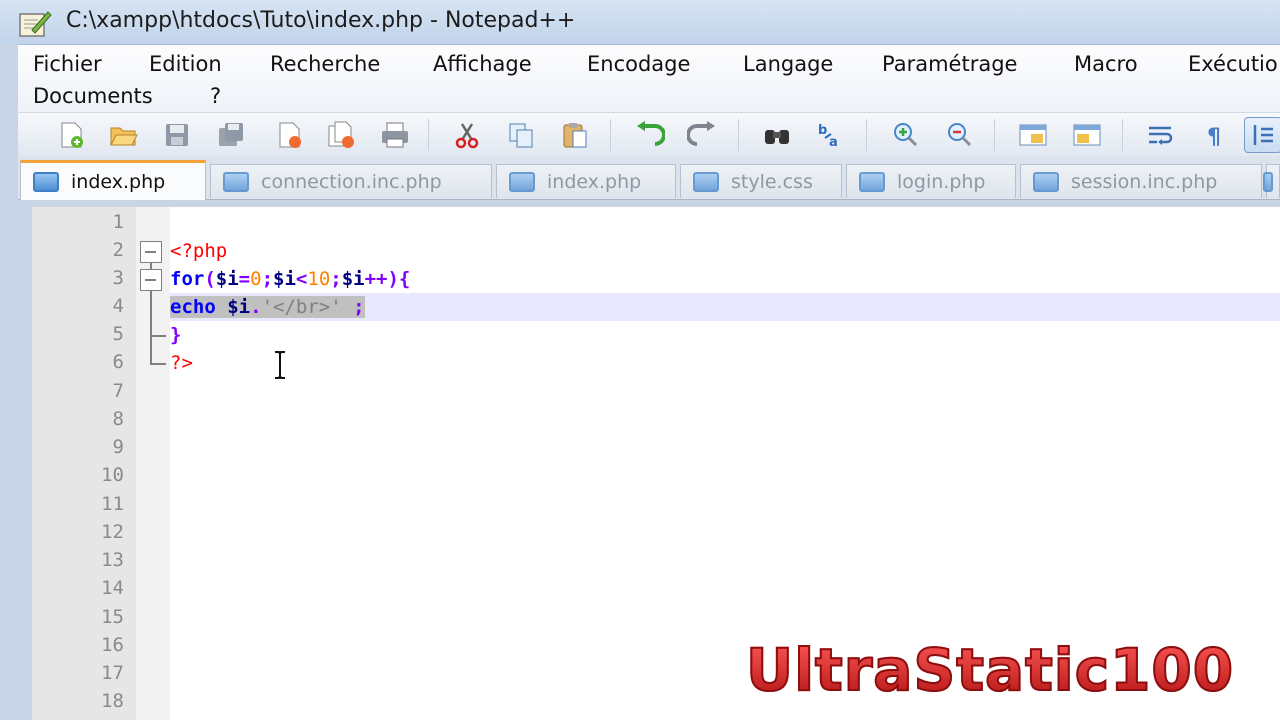 The width and height of the screenshot is (1280, 720). I want to click on menu-documents: Documents, so click(93, 96).